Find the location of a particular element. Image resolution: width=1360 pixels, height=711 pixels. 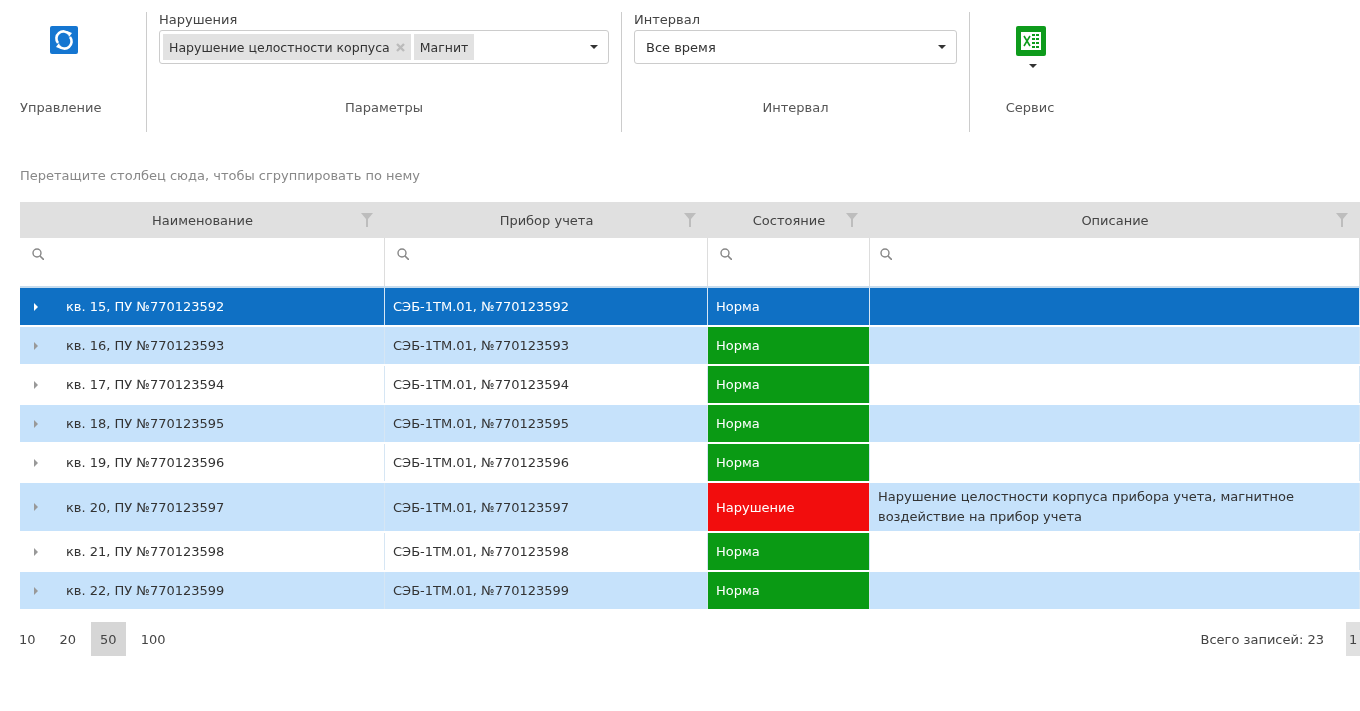

group-caption: Сервис is located at coordinates (1030, 107).